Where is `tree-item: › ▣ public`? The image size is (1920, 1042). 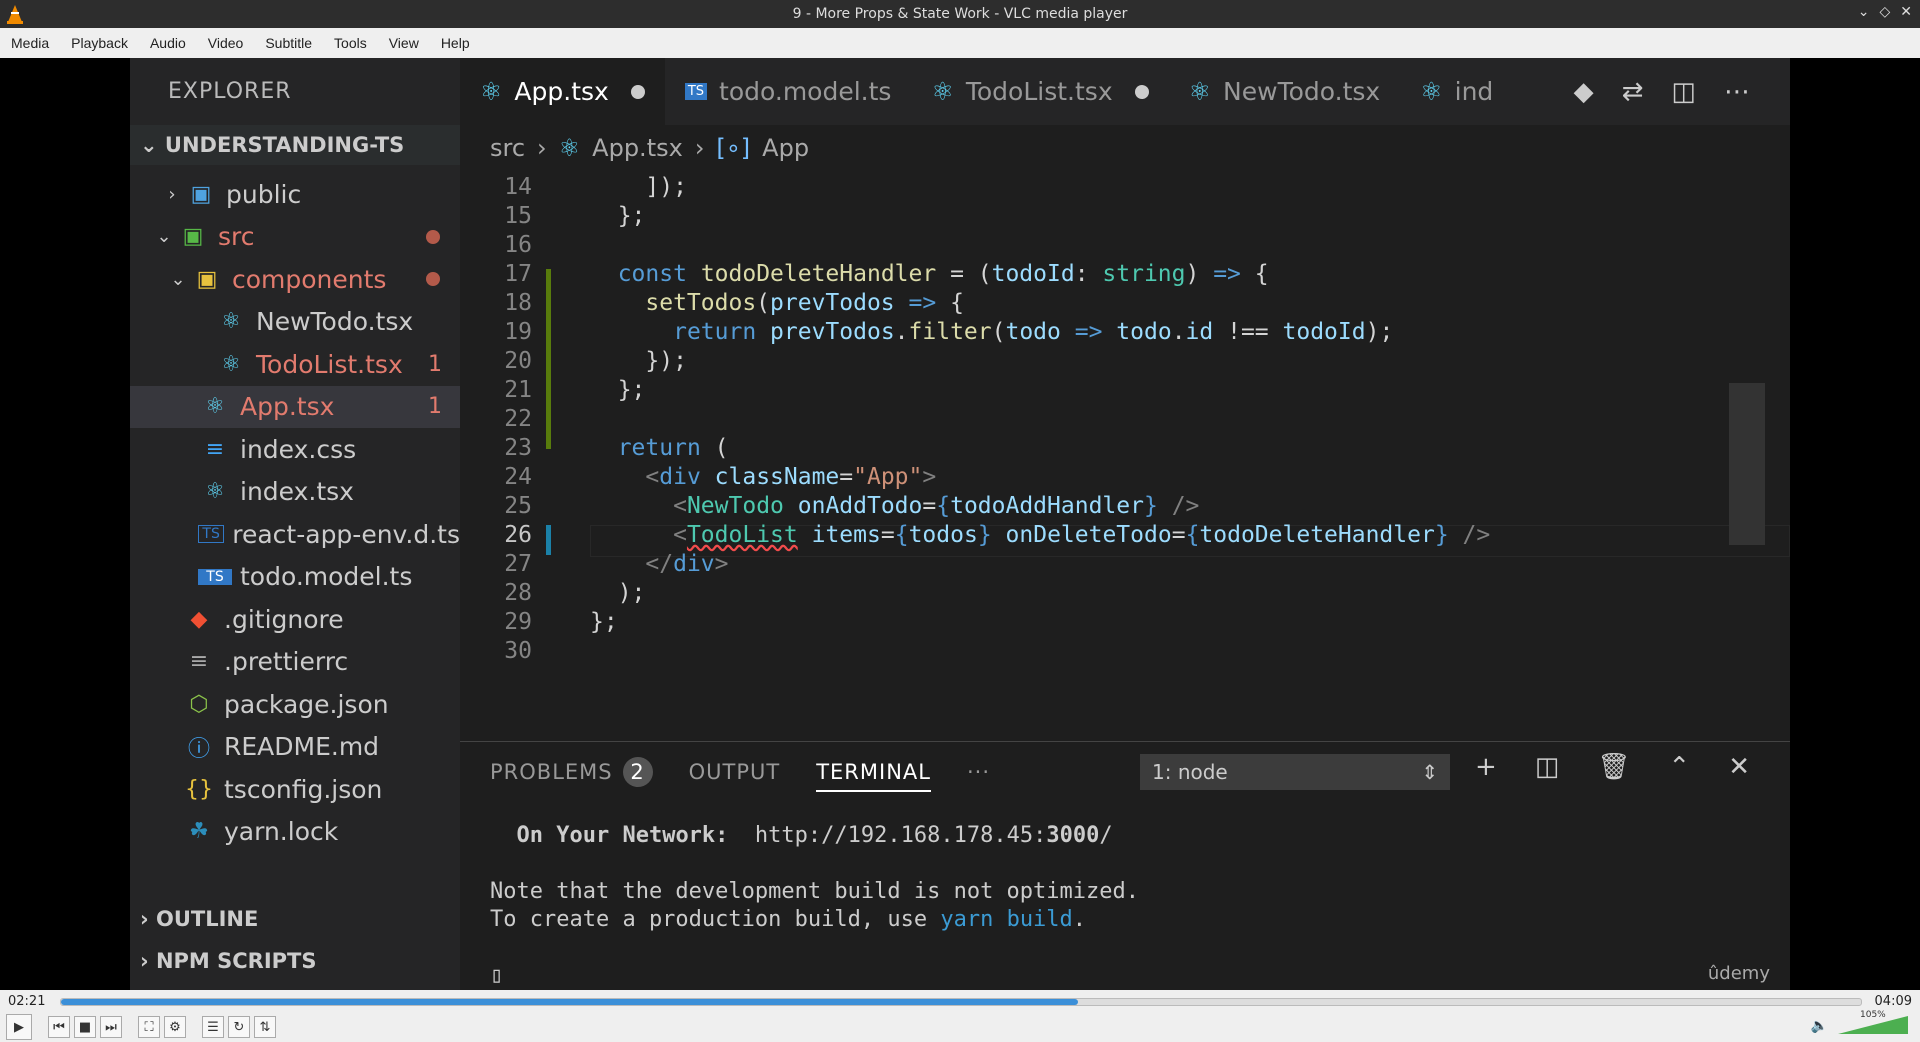 tree-item: › ▣ public is located at coordinates (295, 194).